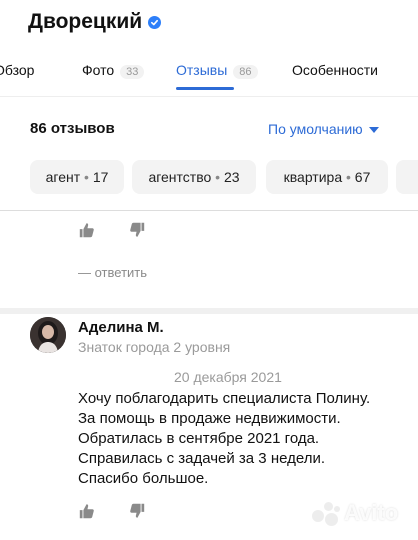  Describe the element at coordinates (362, 177) in the screenshot. I see `chip-apartment-count: 67` at that location.